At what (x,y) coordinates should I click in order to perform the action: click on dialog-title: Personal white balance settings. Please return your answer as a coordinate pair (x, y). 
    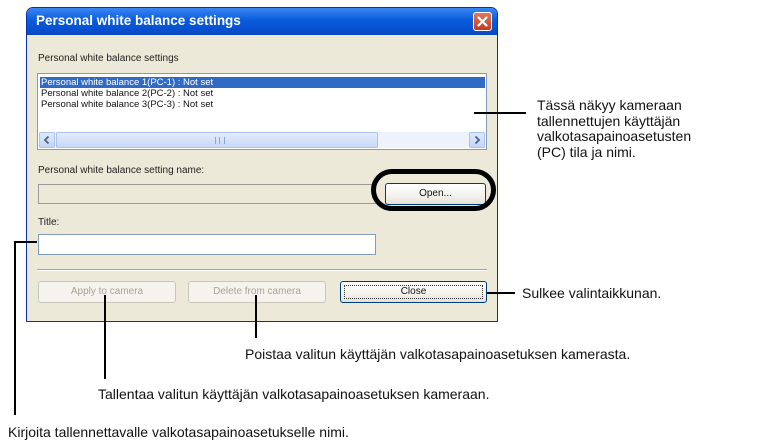
    Looking at the image, I should click on (138, 20).